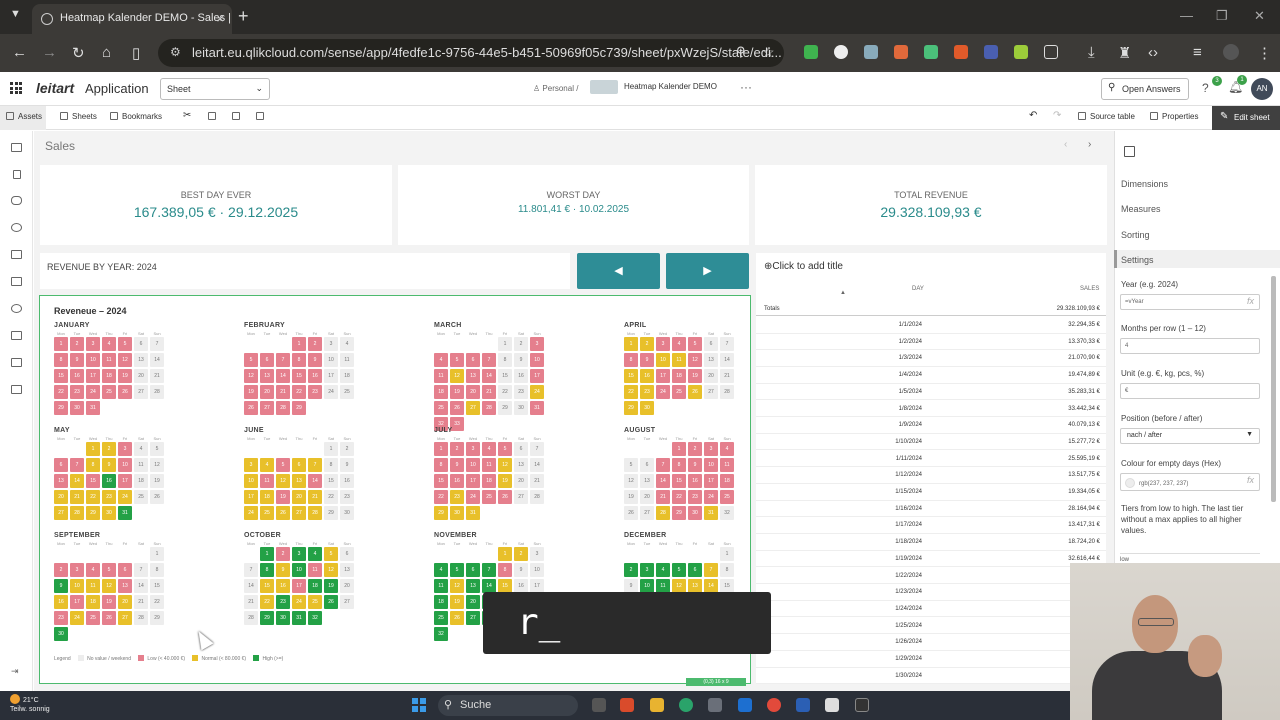 This screenshot has width=1280, height=720. I want to click on profile-hat-icon: ♜, so click(1124, 53).